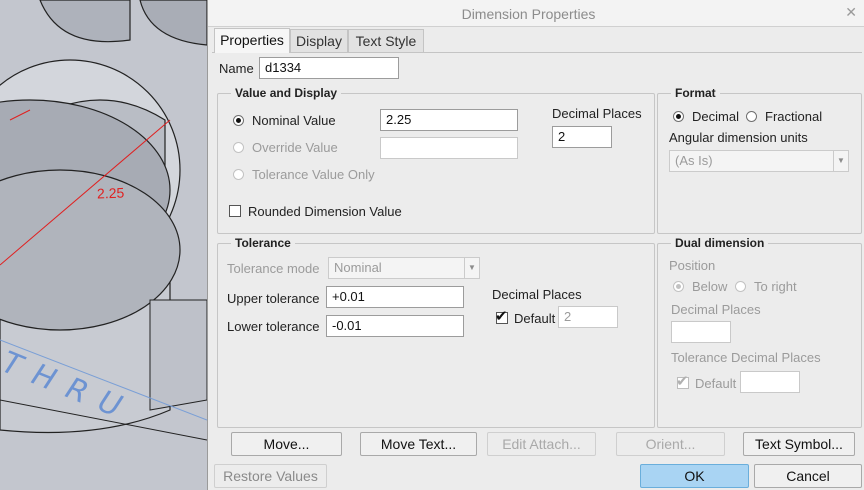 The width and height of the screenshot is (864, 490). What do you see at coordinates (715, 116) in the screenshot?
I see `decimal-label: Decimal` at bounding box center [715, 116].